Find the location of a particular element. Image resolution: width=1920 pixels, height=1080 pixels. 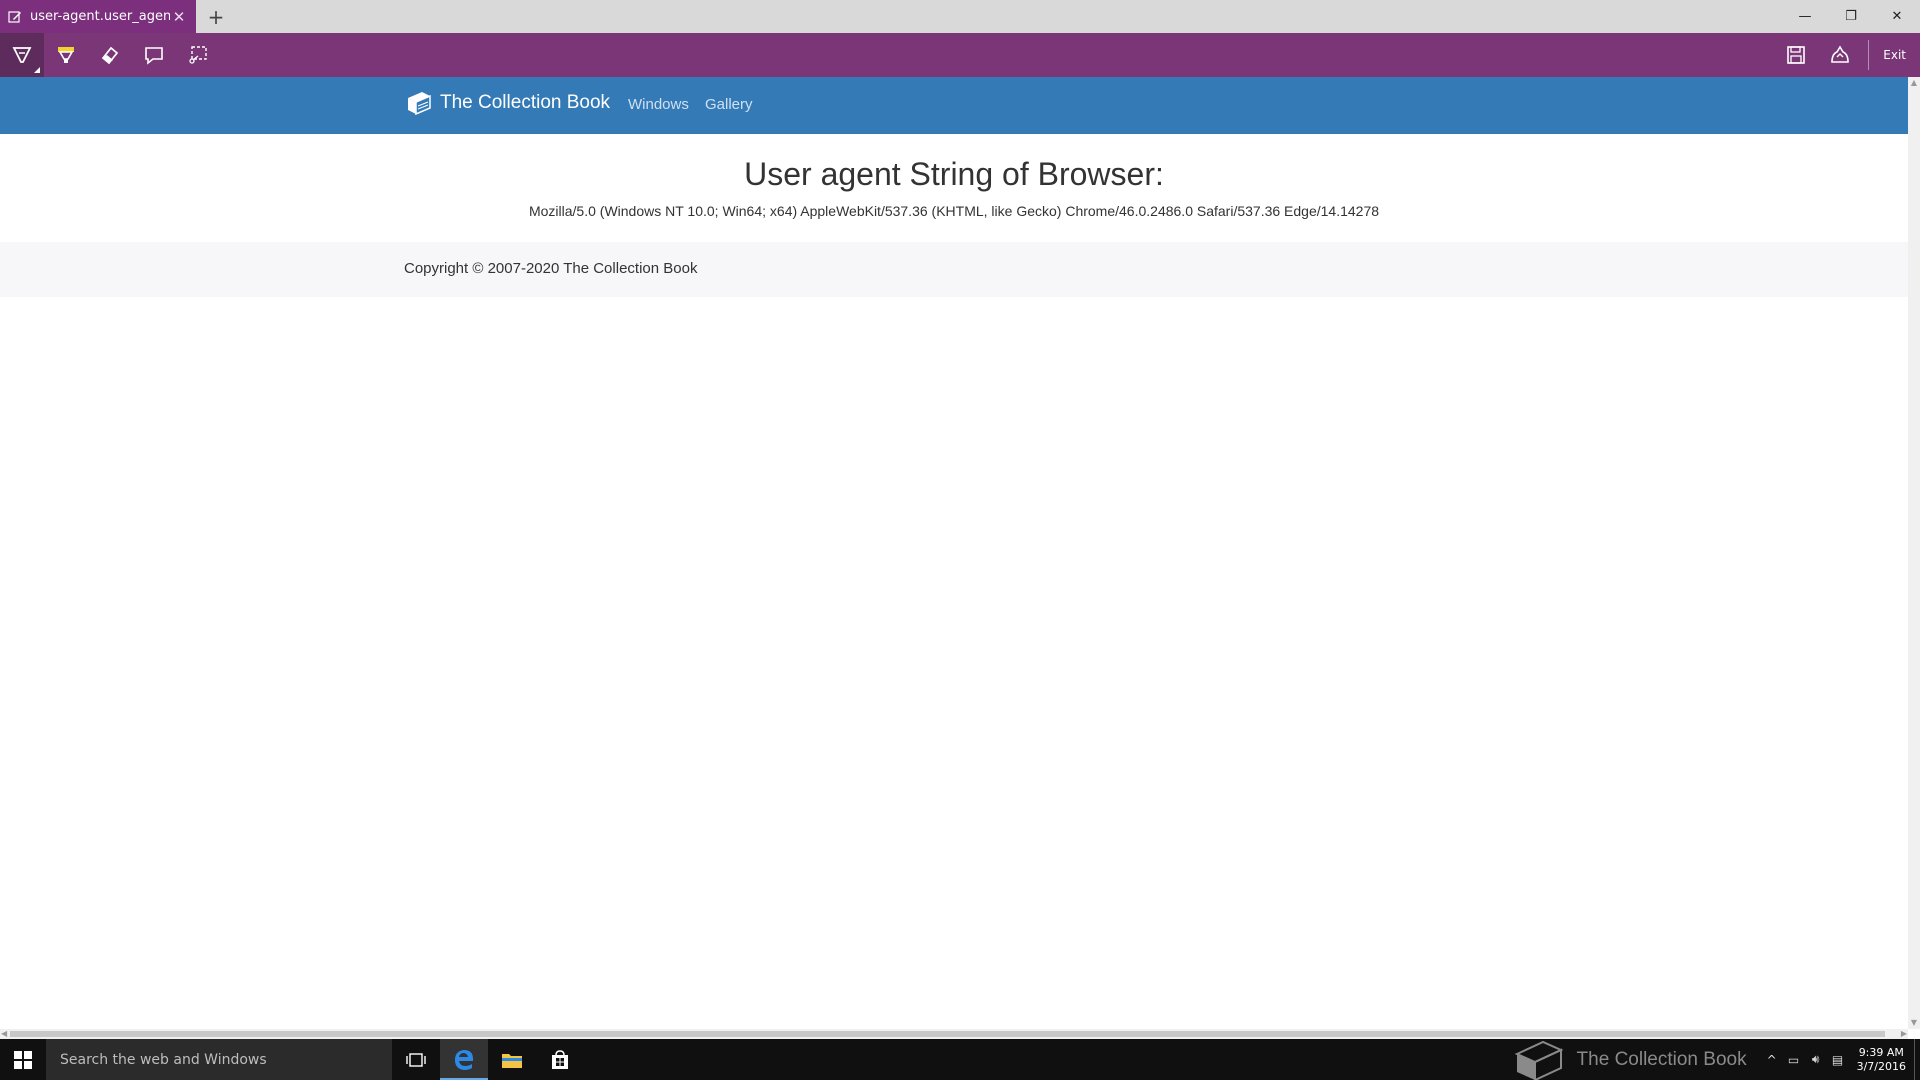

book-watermark-icon is located at coordinates (1538, 1060).